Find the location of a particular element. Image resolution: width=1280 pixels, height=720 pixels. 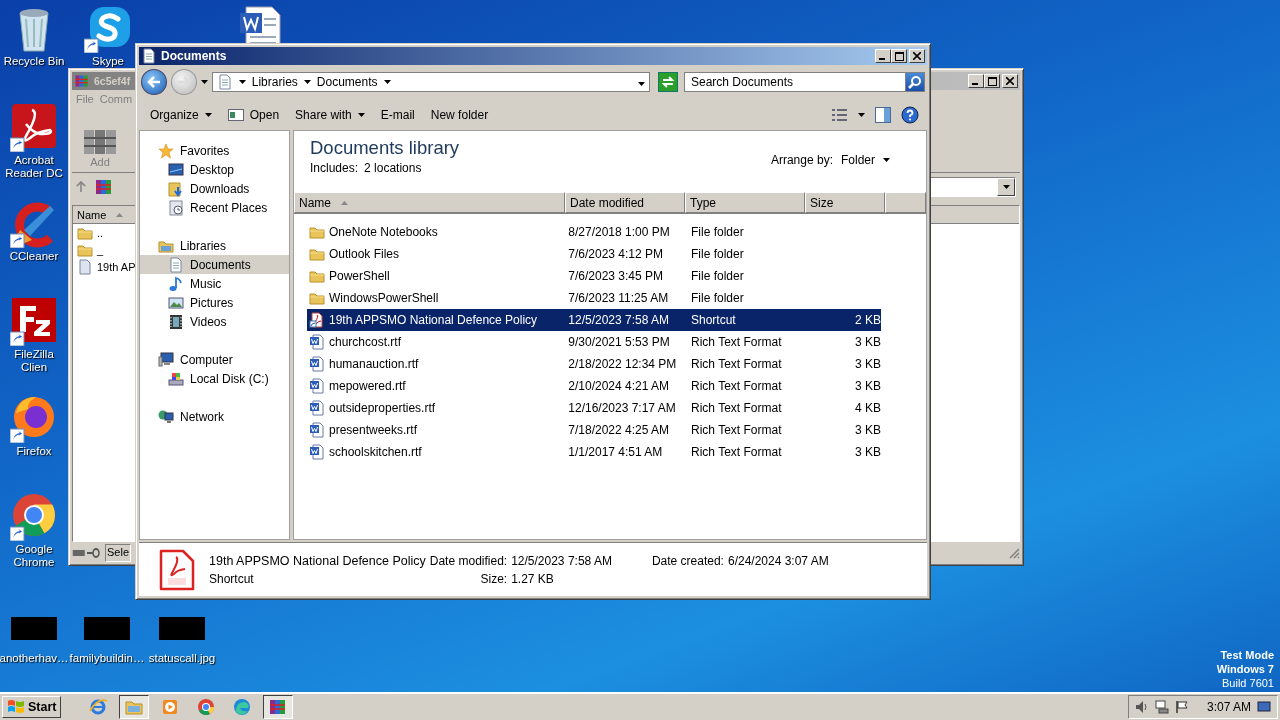

breadcrumb-item: Documents is located at coordinates (347, 82).